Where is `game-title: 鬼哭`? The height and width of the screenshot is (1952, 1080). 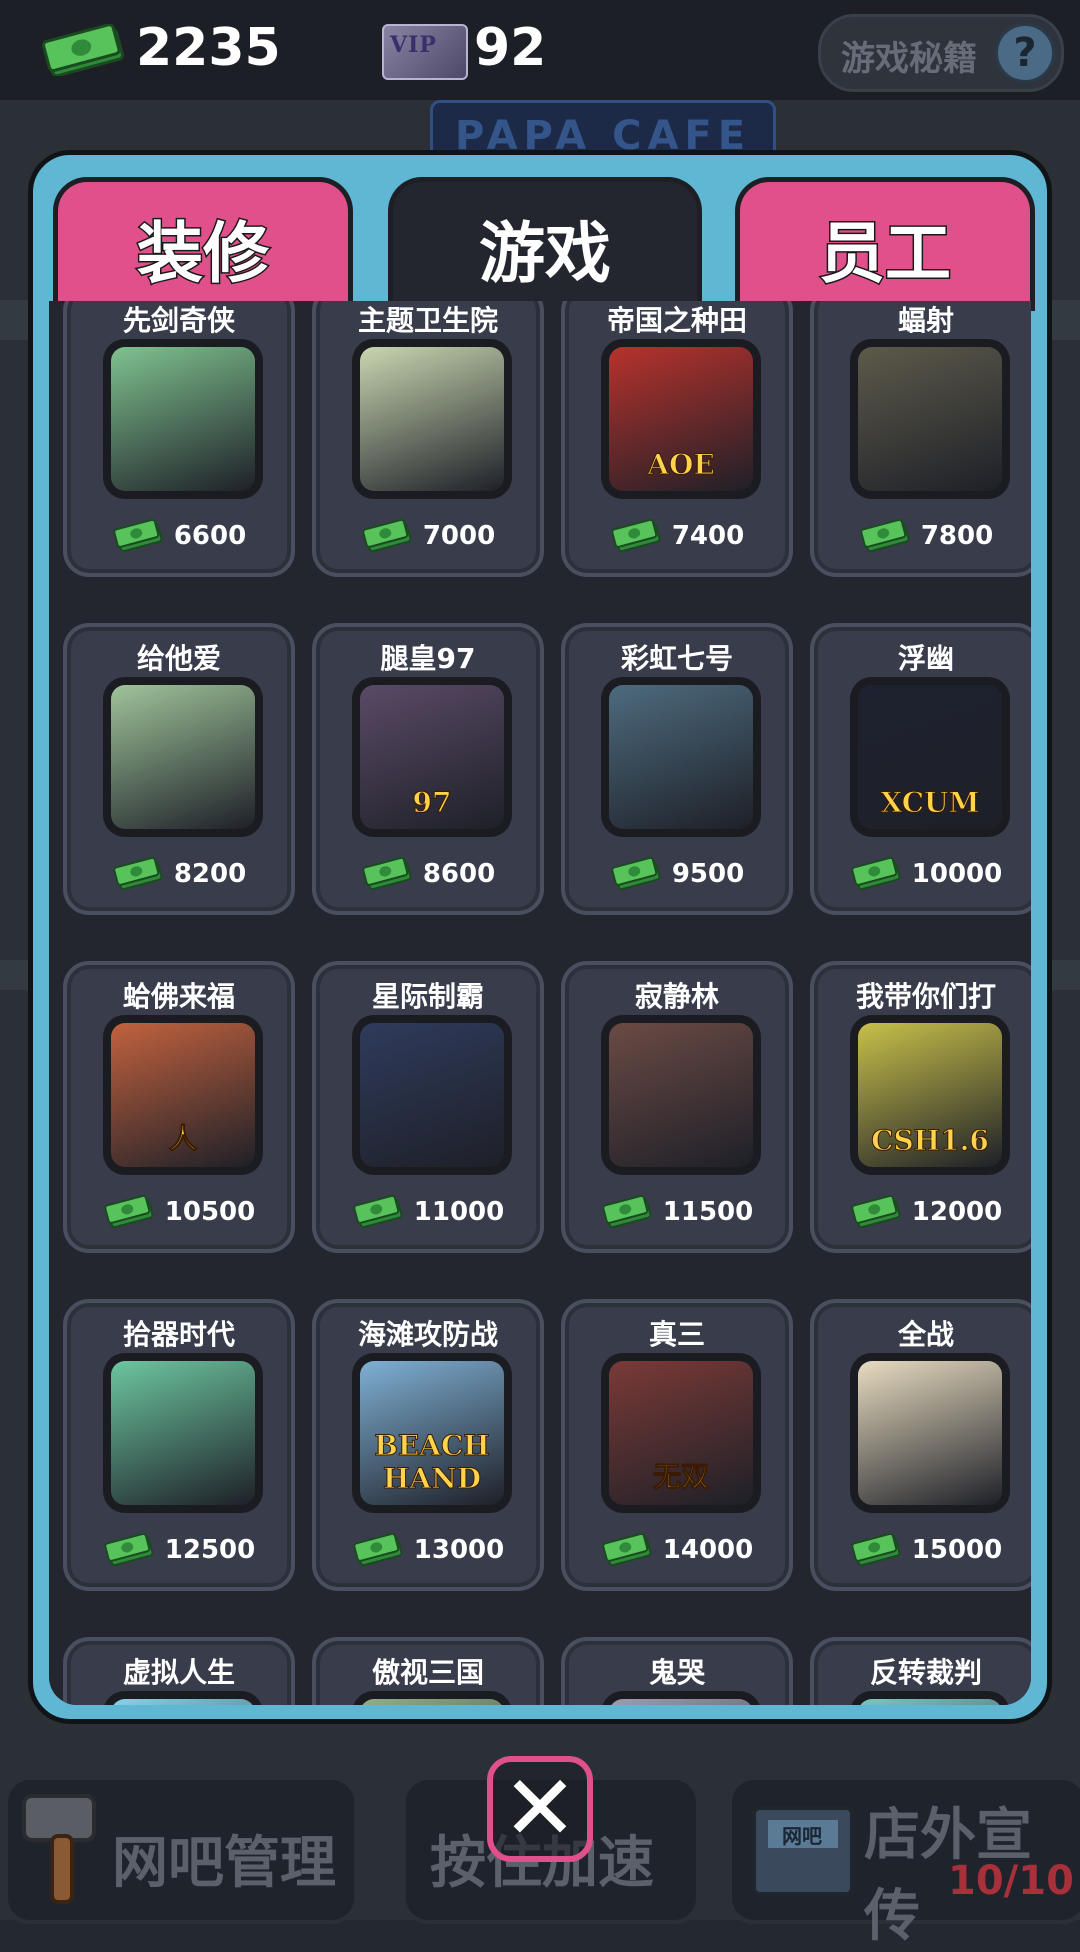 game-title: 鬼哭 is located at coordinates (676, 1672).